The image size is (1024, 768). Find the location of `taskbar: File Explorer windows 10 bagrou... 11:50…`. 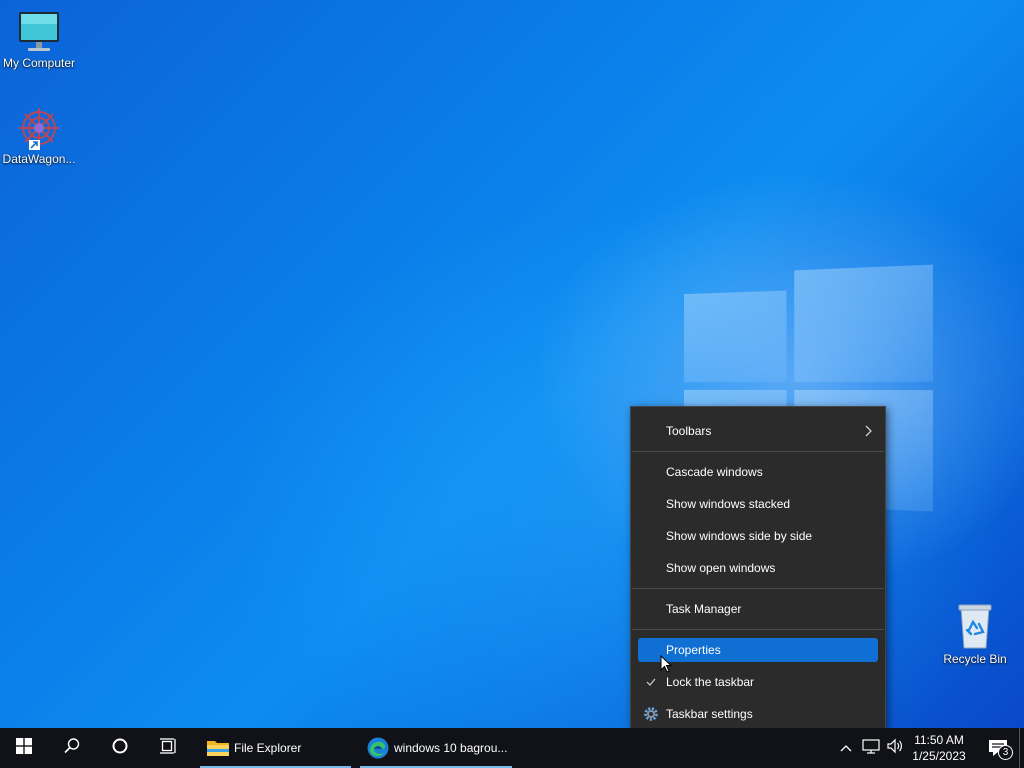

taskbar: File Explorer windows 10 bagrou... 11:50… is located at coordinates (512, 748).